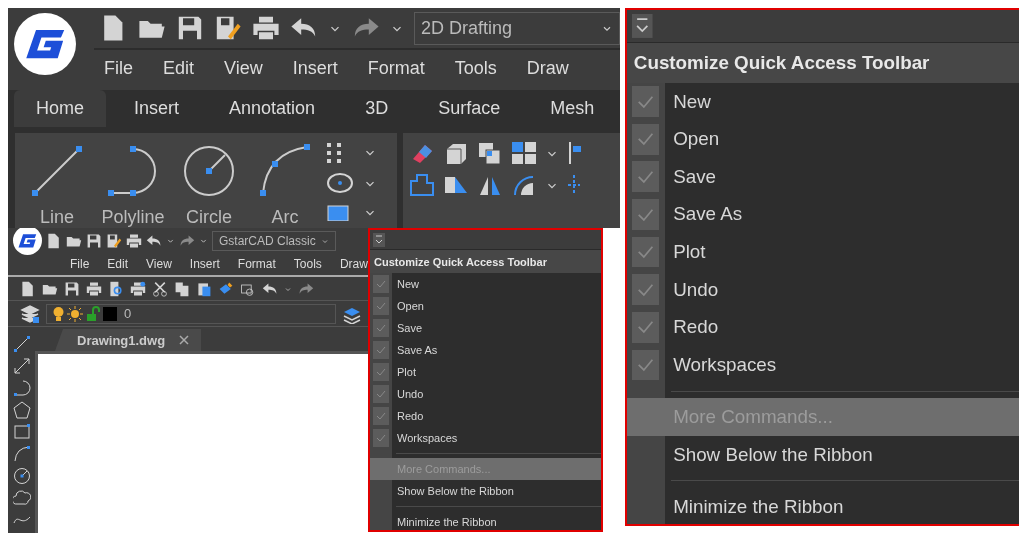 The height and width of the screenshot is (533, 1019). Describe the element at coordinates (191, 313) in the screenshot. I see `layer-dropdown: 0` at that location.